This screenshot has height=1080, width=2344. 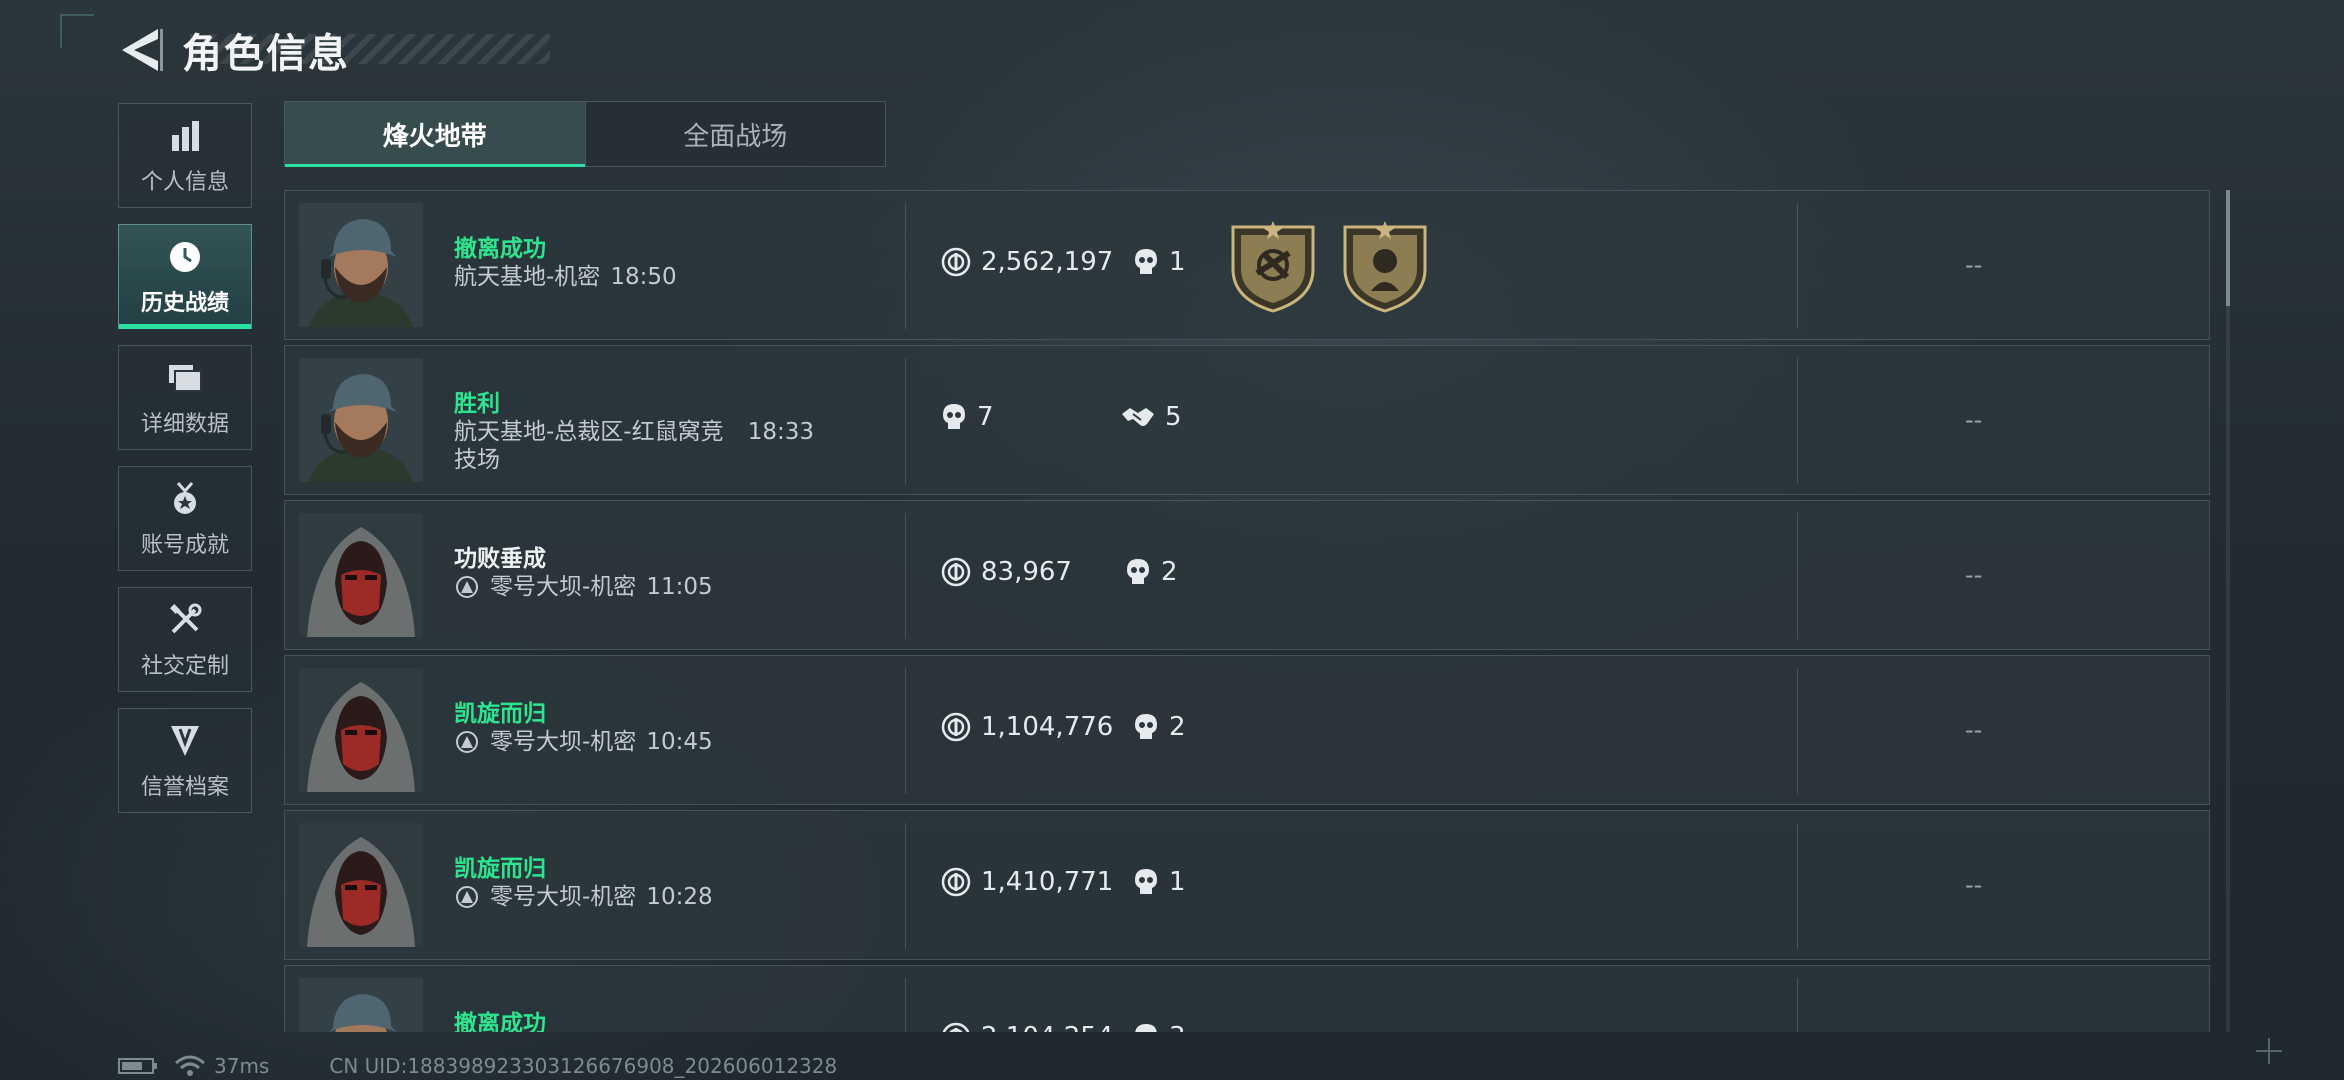 What do you see at coordinates (679, 587) in the screenshot?
I see `match-time: 11:05` at bounding box center [679, 587].